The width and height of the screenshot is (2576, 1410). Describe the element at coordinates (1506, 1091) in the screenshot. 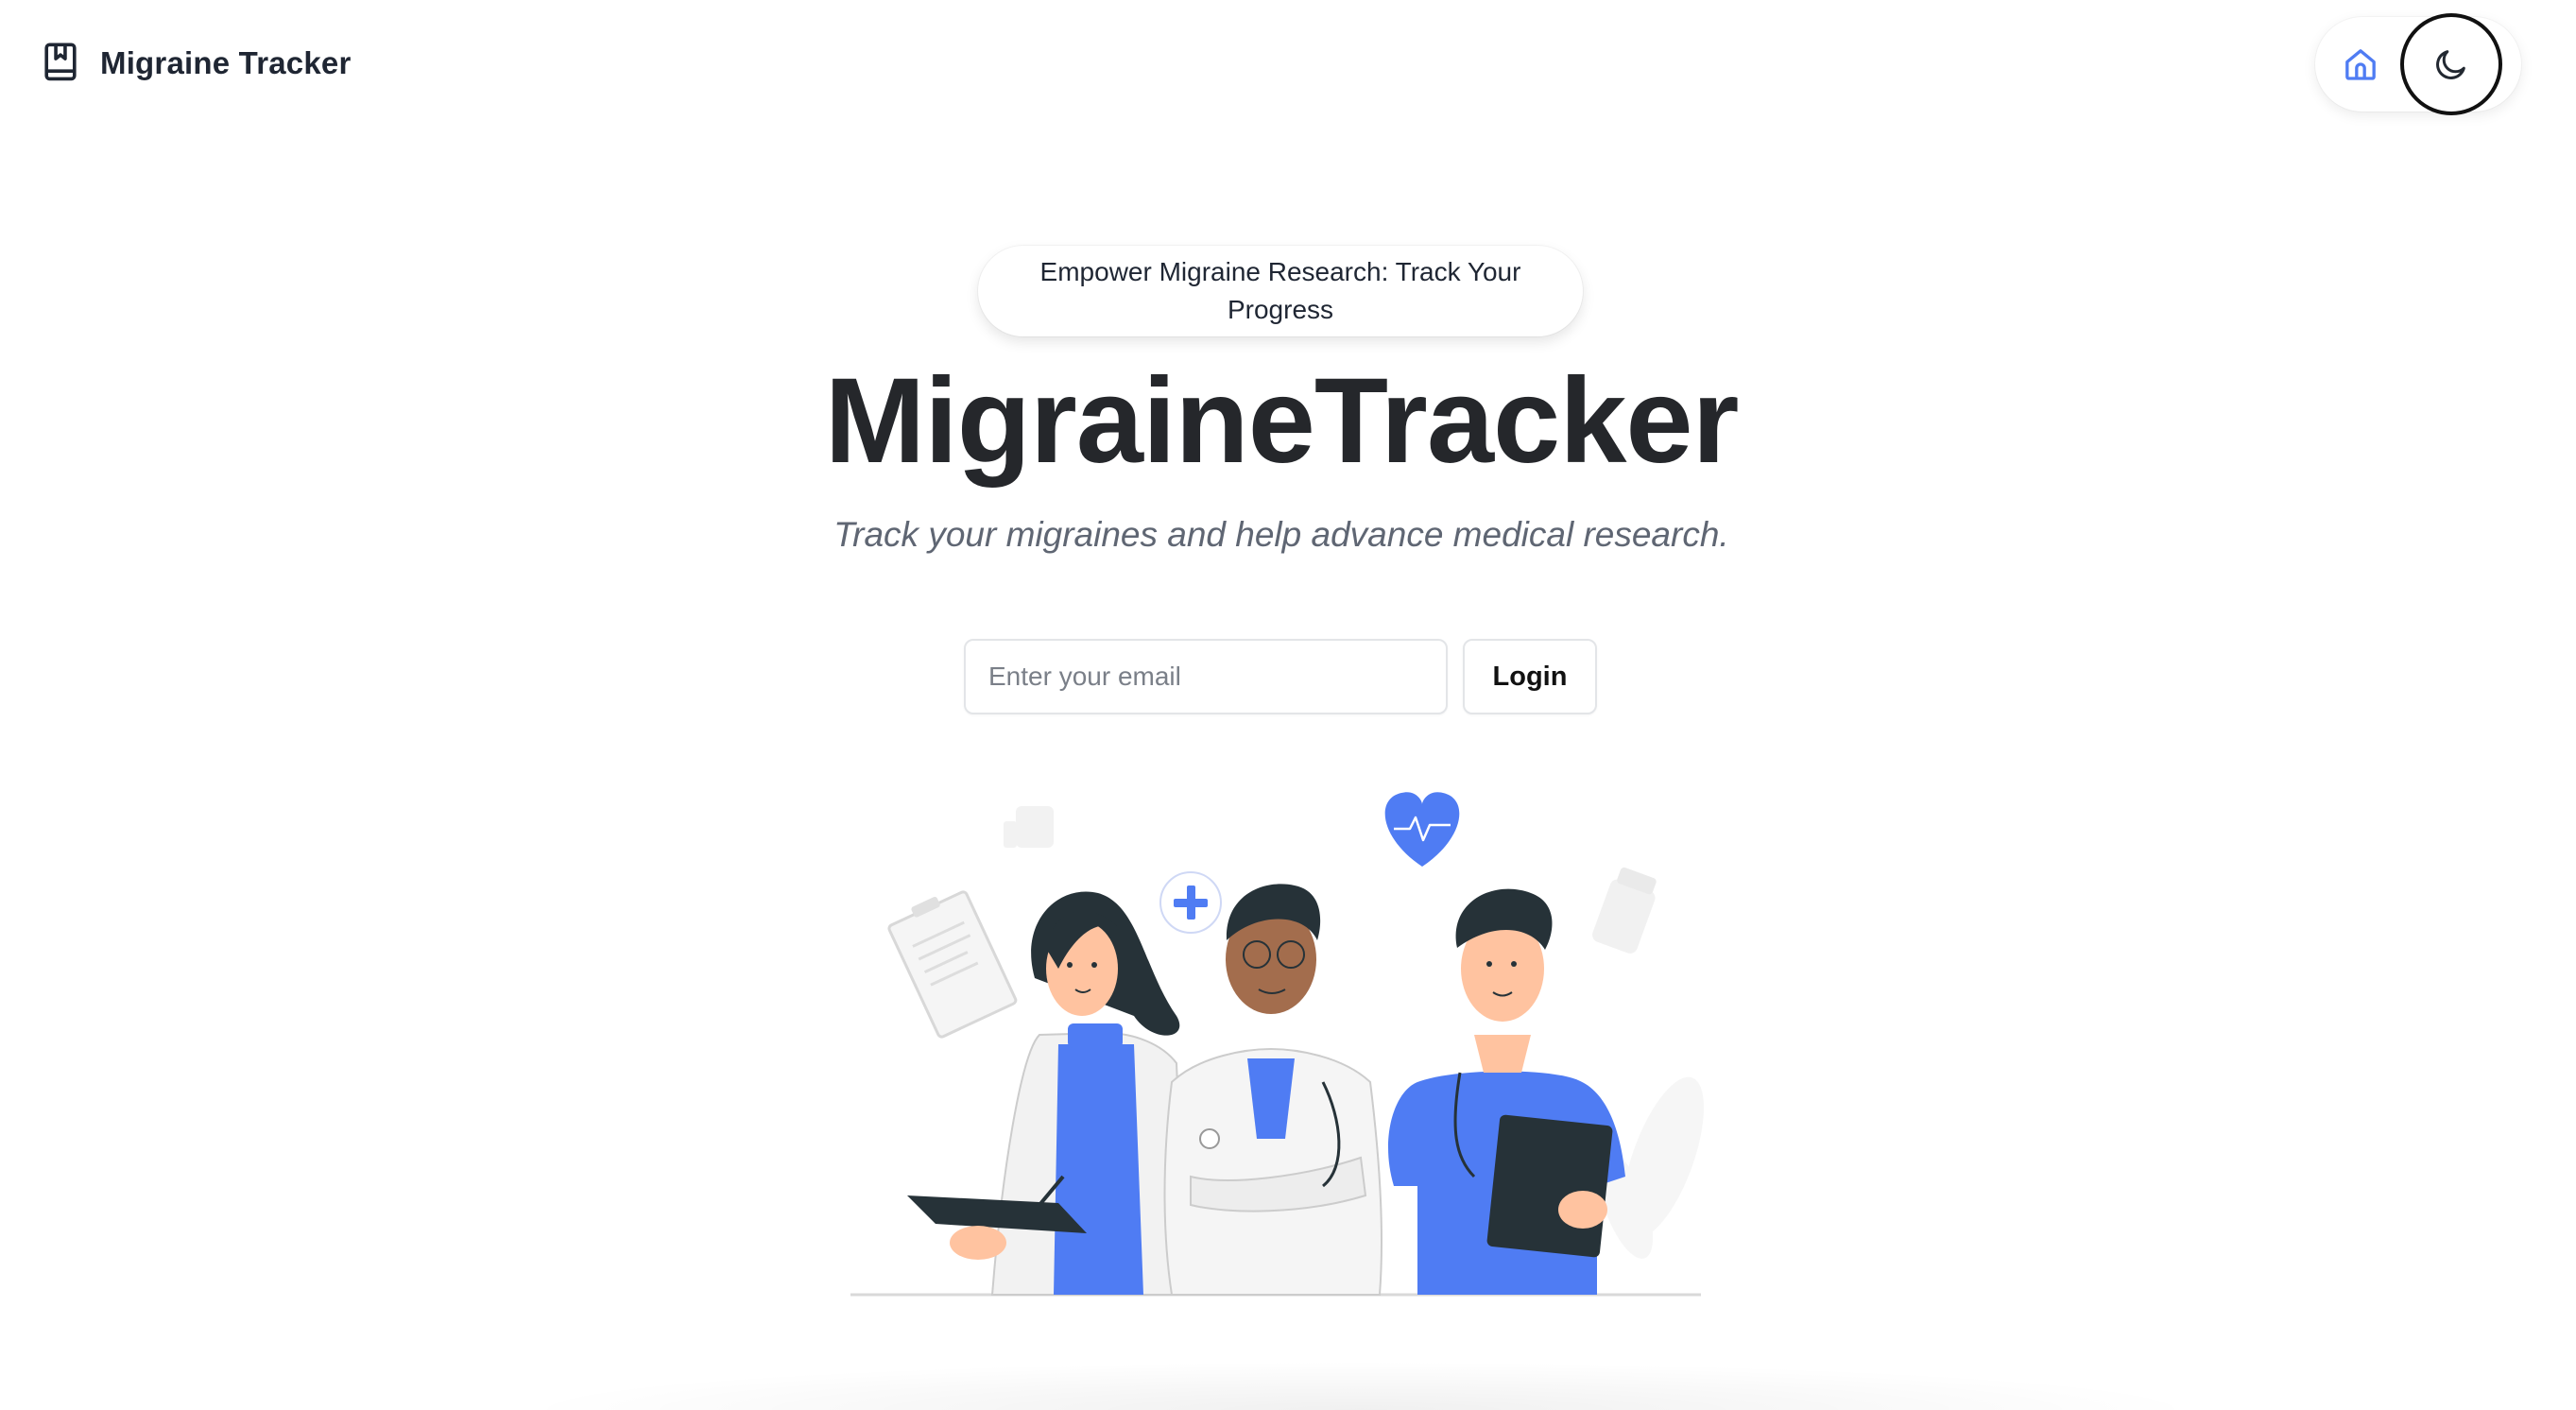

I see `male-nurse` at that location.